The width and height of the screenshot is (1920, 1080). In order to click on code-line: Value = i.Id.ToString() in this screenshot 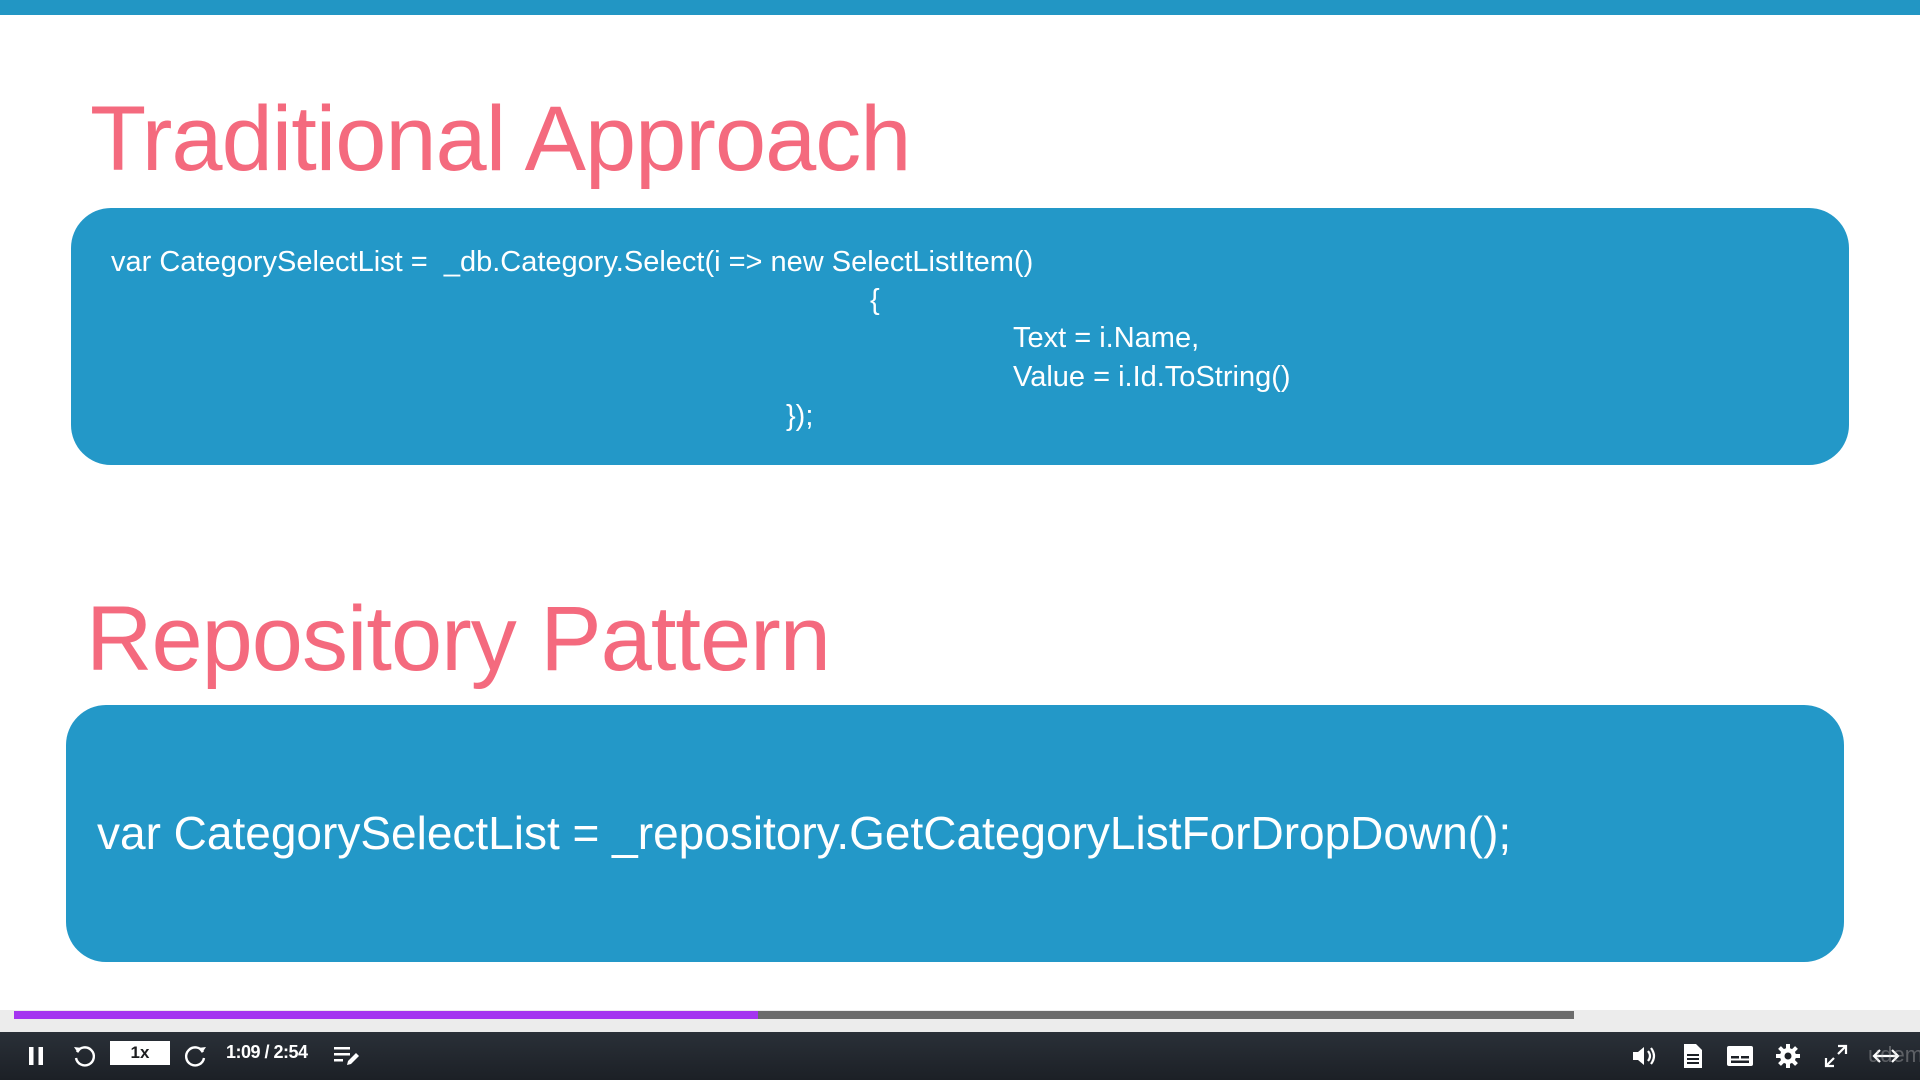, I will do `click(1152, 377)`.